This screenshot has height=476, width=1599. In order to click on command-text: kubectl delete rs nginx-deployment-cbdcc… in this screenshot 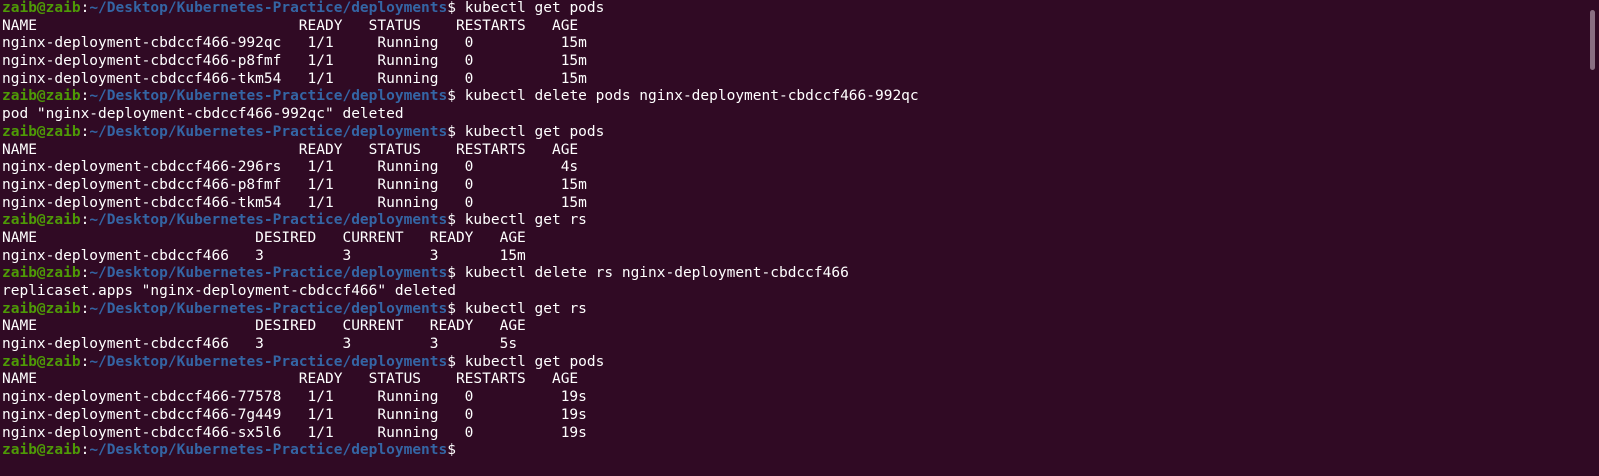, I will do `click(652, 273)`.